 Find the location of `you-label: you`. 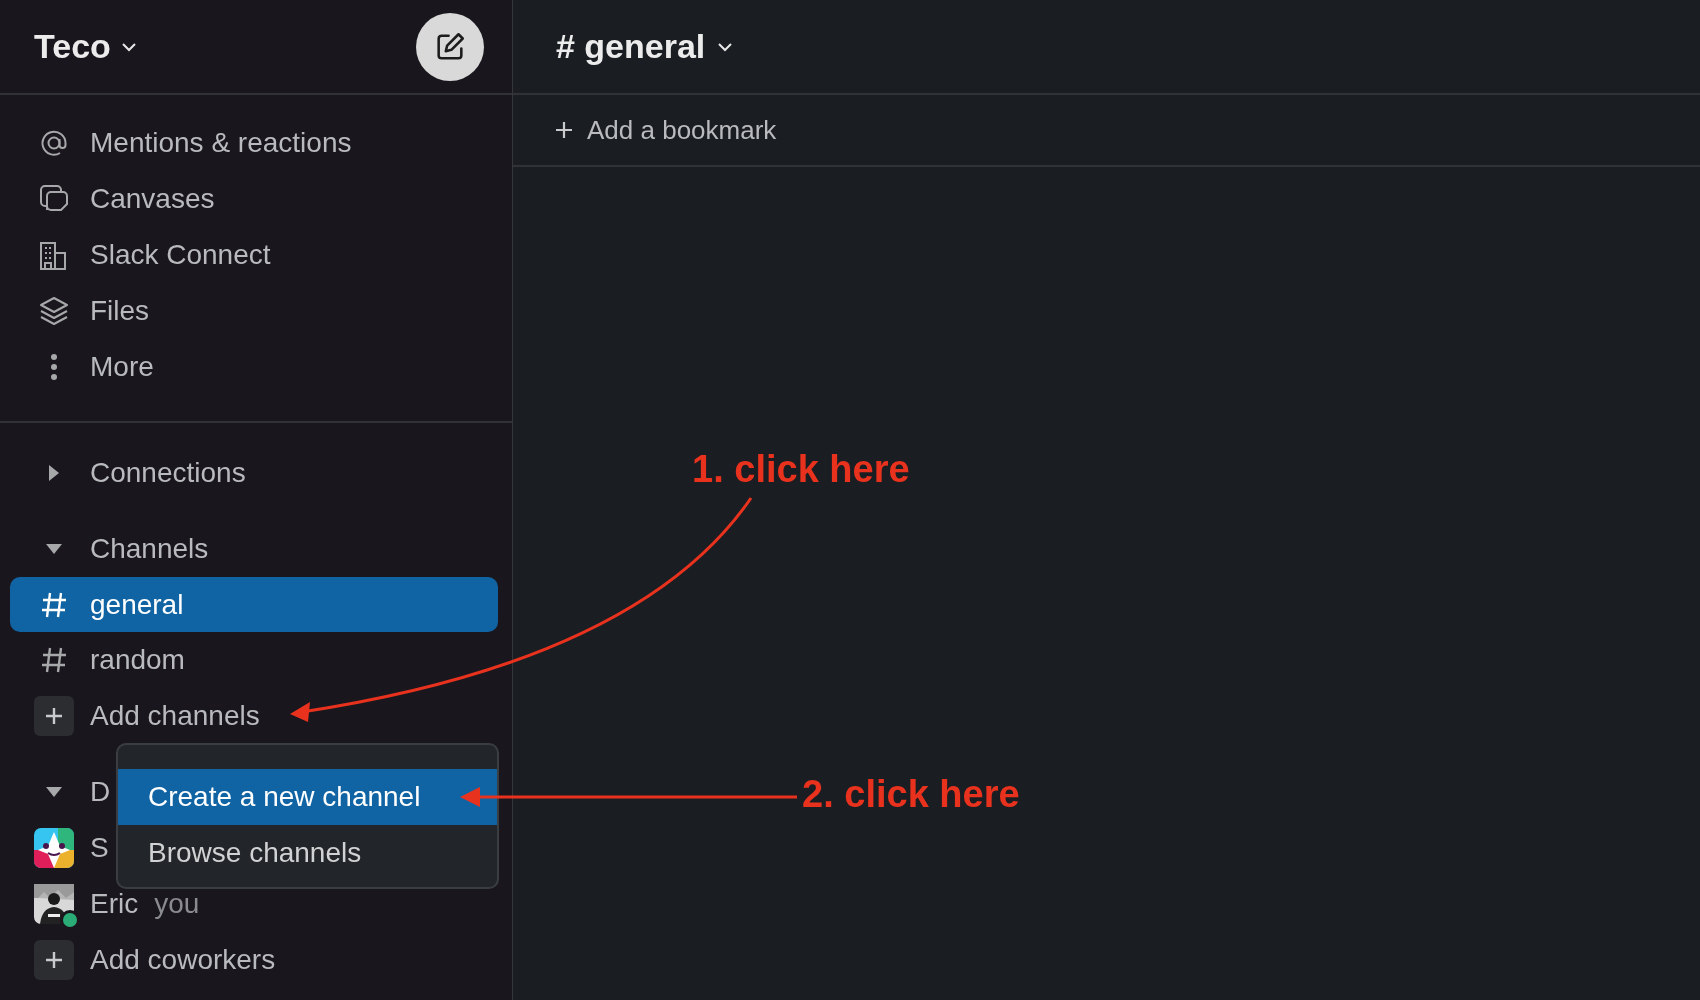

you-label: you is located at coordinates (177, 904).